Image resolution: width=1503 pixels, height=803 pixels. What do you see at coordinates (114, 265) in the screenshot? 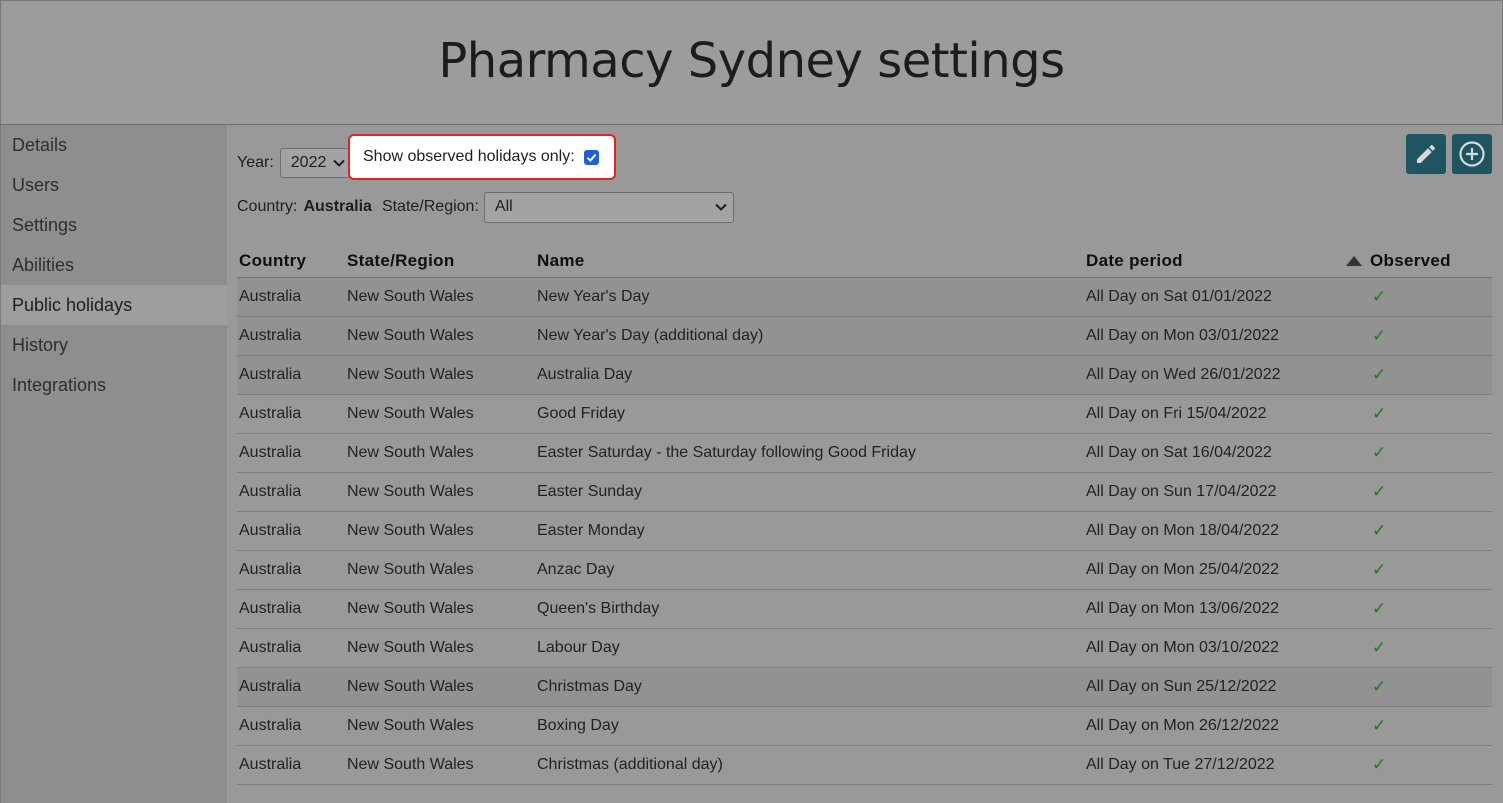
I see `sidebar-item-abilities: Abilities` at bounding box center [114, 265].